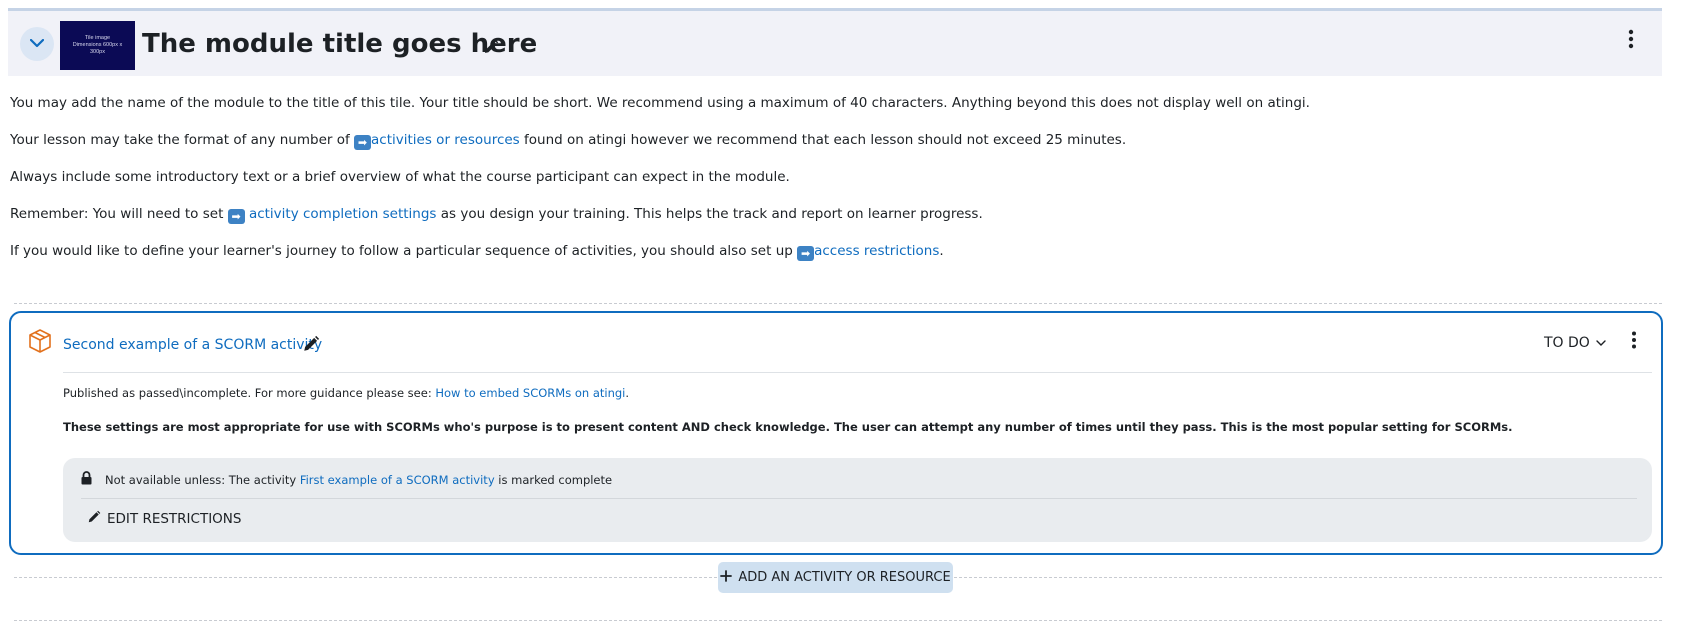 The image size is (1688, 629). Describe the element at coordinates (40, 343) in the screenshot. I see `scorm-package-icon` at that location.